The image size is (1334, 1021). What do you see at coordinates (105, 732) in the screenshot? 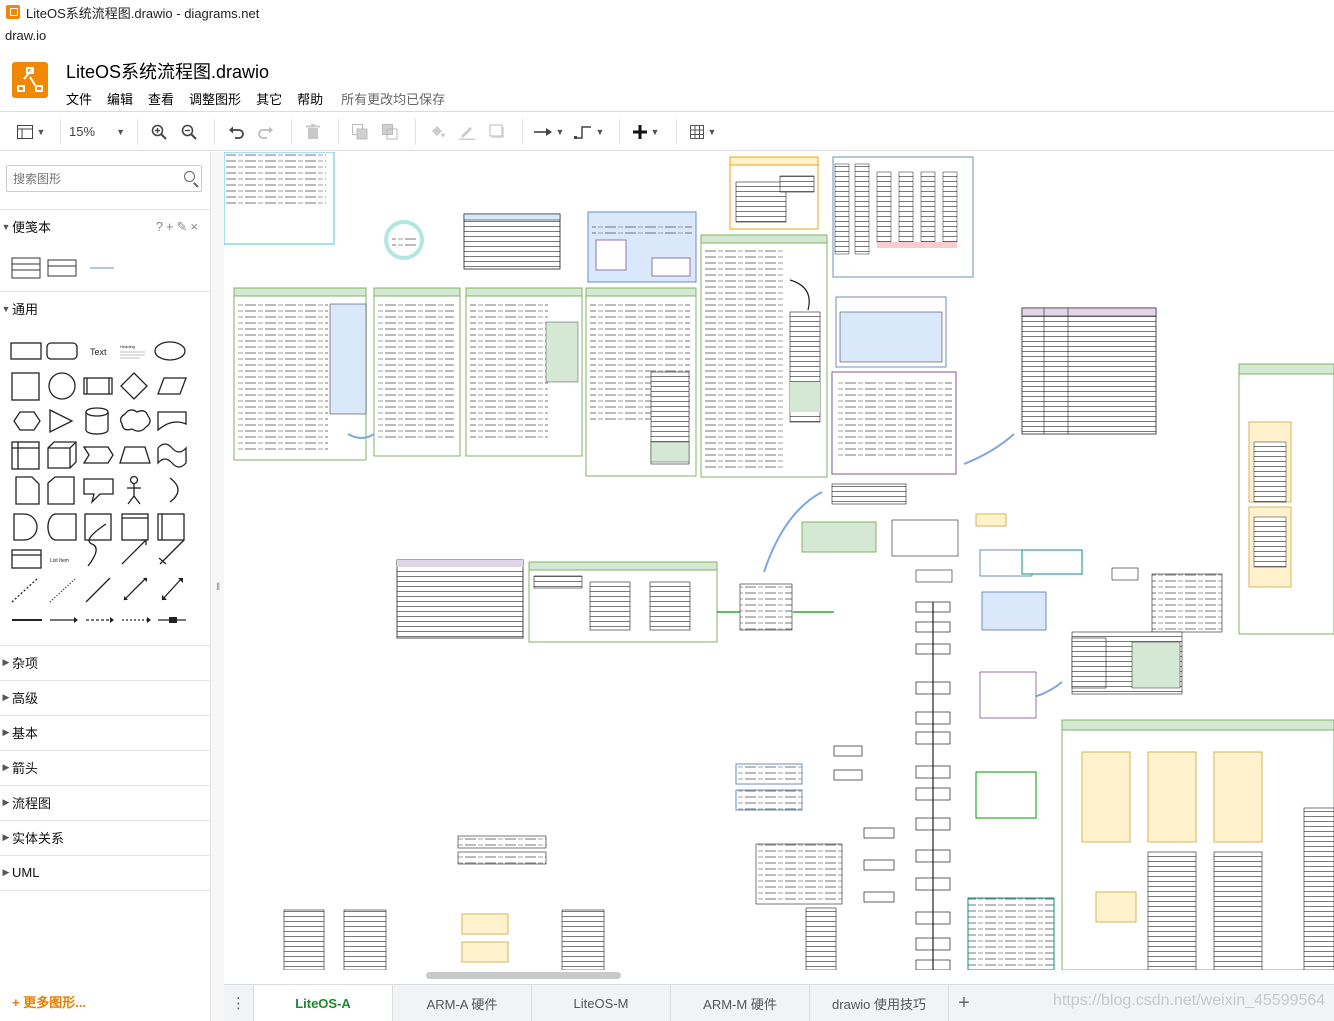
I see `section-basic: ▶ 基本` at bounding box center [105, 732].